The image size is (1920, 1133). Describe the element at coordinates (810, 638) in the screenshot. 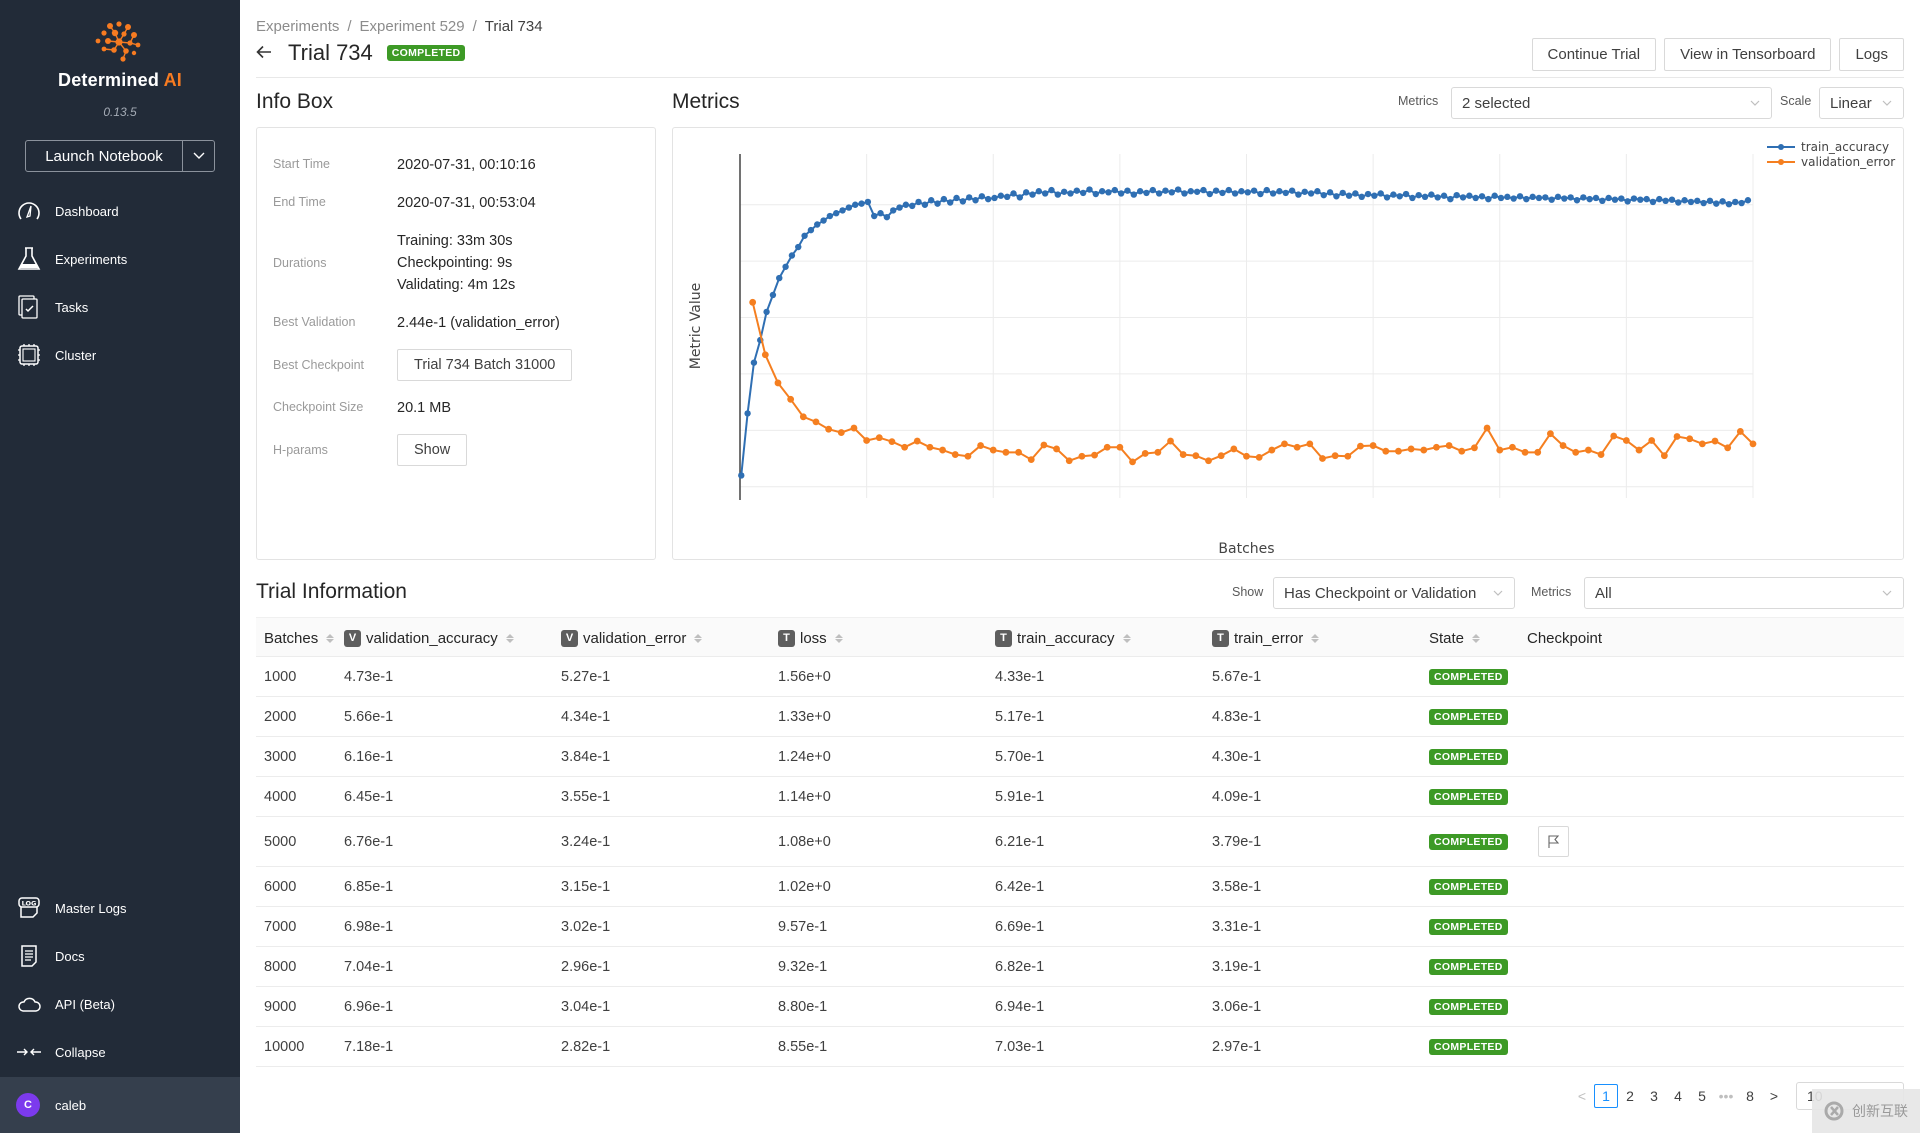

I see `column-header-loss: Tloss` at that location.